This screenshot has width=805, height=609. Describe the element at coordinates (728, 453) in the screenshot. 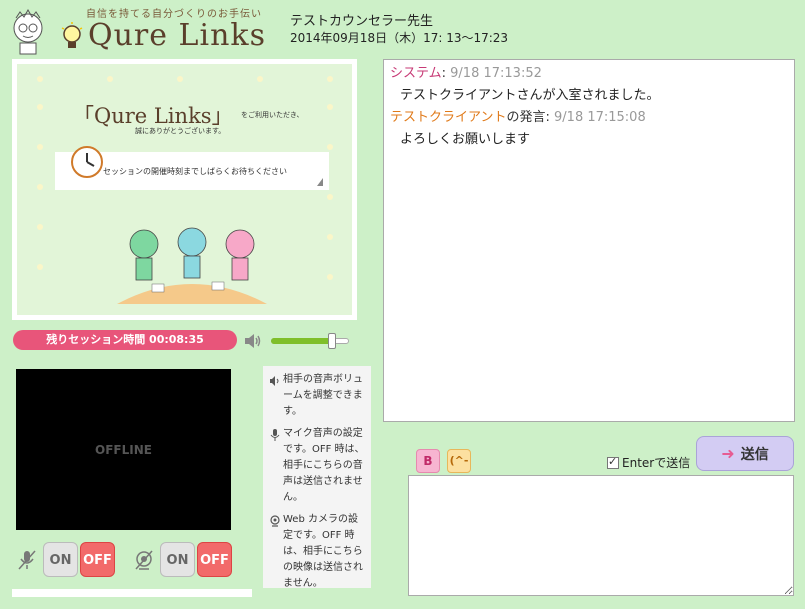

I see `arrow-right-icon: ➜` at that location.